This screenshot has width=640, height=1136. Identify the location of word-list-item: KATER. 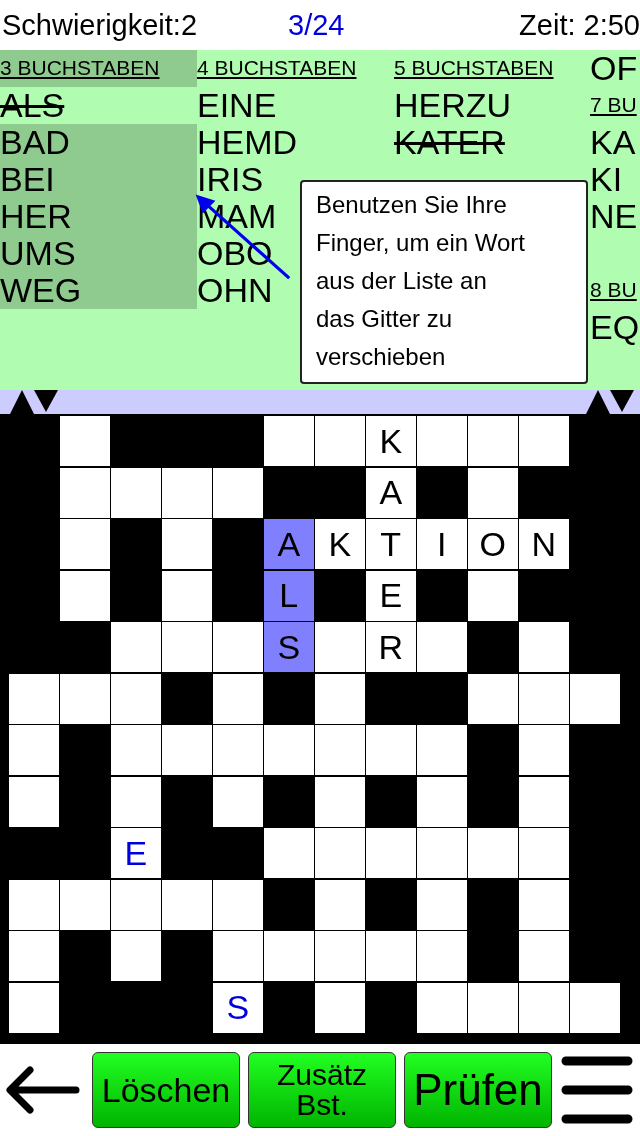
(492, 142).